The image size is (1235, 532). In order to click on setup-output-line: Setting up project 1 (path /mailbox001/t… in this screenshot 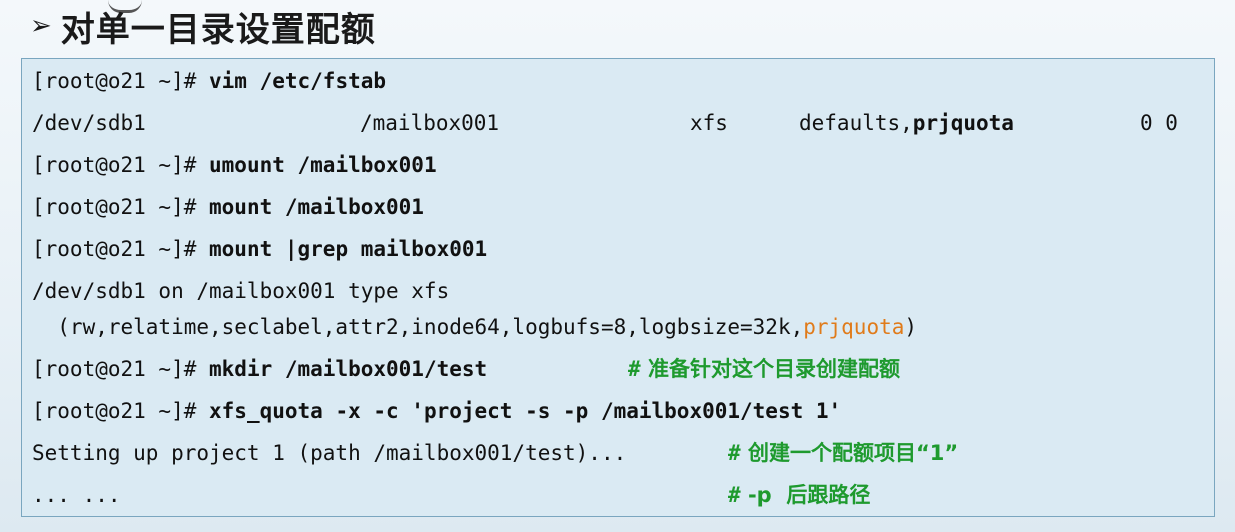, I will do `click(617, 453)`.